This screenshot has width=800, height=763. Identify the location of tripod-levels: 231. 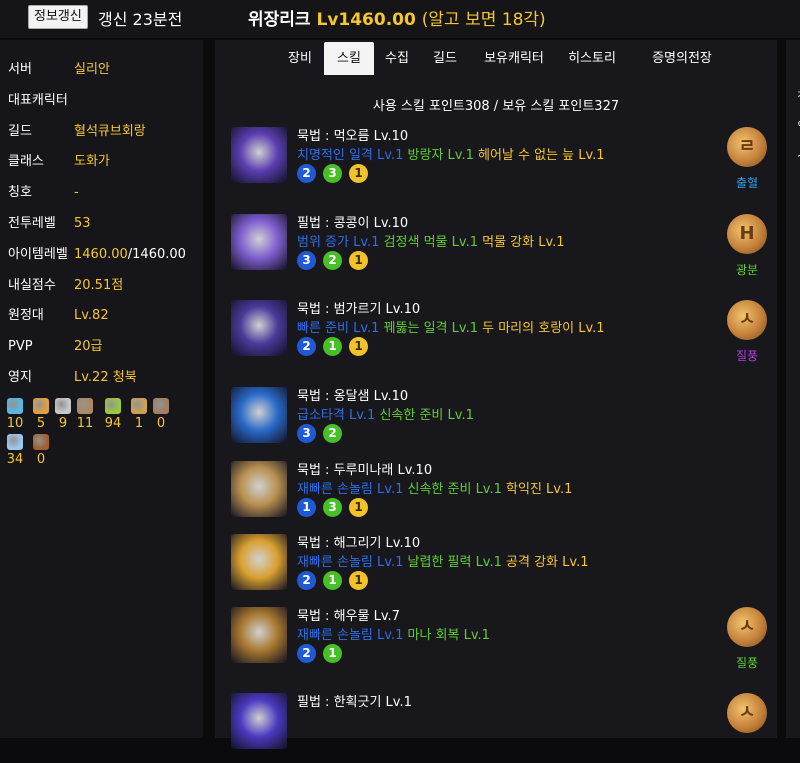
(336, 174).